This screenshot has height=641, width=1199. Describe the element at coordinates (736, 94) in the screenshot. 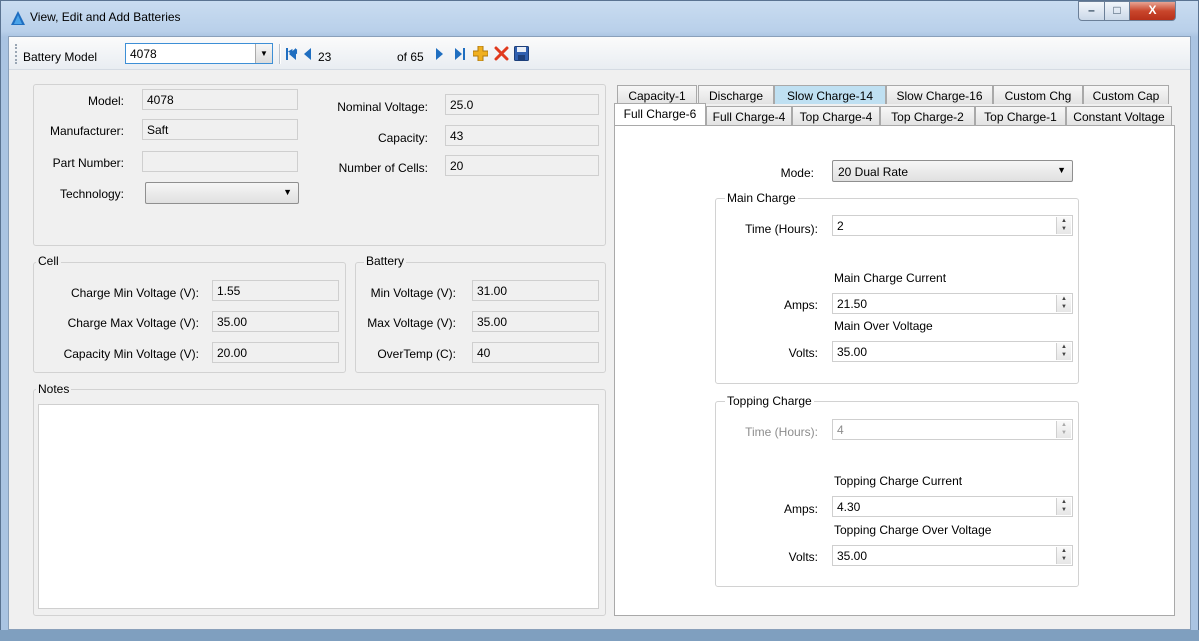

I see `tab-discharge: Discharge` at that location.